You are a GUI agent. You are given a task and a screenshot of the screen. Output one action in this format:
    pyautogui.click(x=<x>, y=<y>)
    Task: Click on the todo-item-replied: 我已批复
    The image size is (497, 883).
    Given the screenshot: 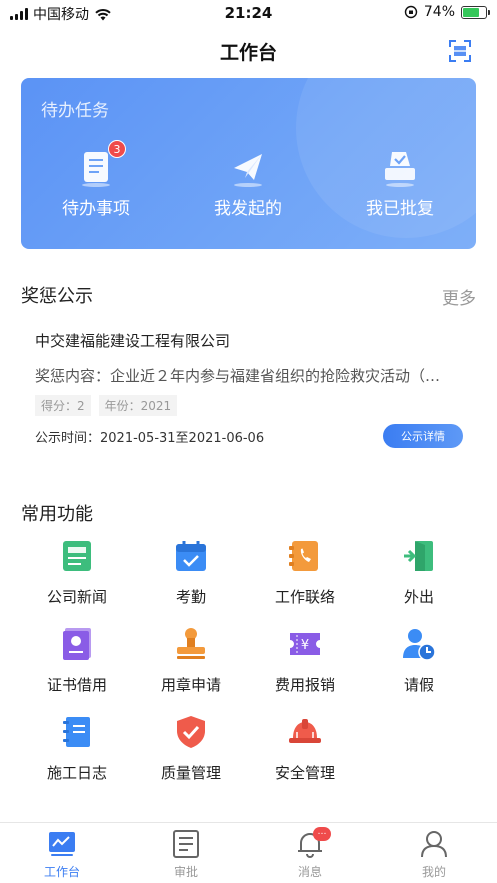 What is the action you would take?
    pyautogui.click(x=400, y=183)
    